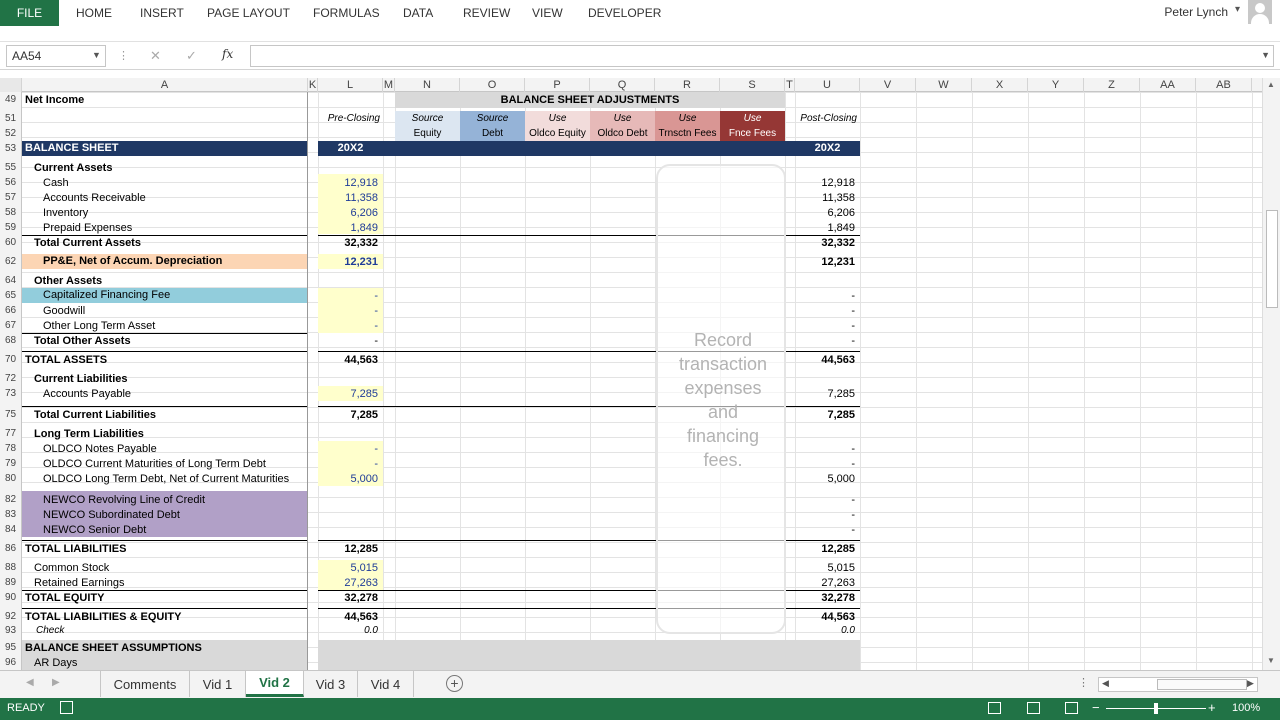  I want to click on value-te-post: 32,278, so click(825, 598).